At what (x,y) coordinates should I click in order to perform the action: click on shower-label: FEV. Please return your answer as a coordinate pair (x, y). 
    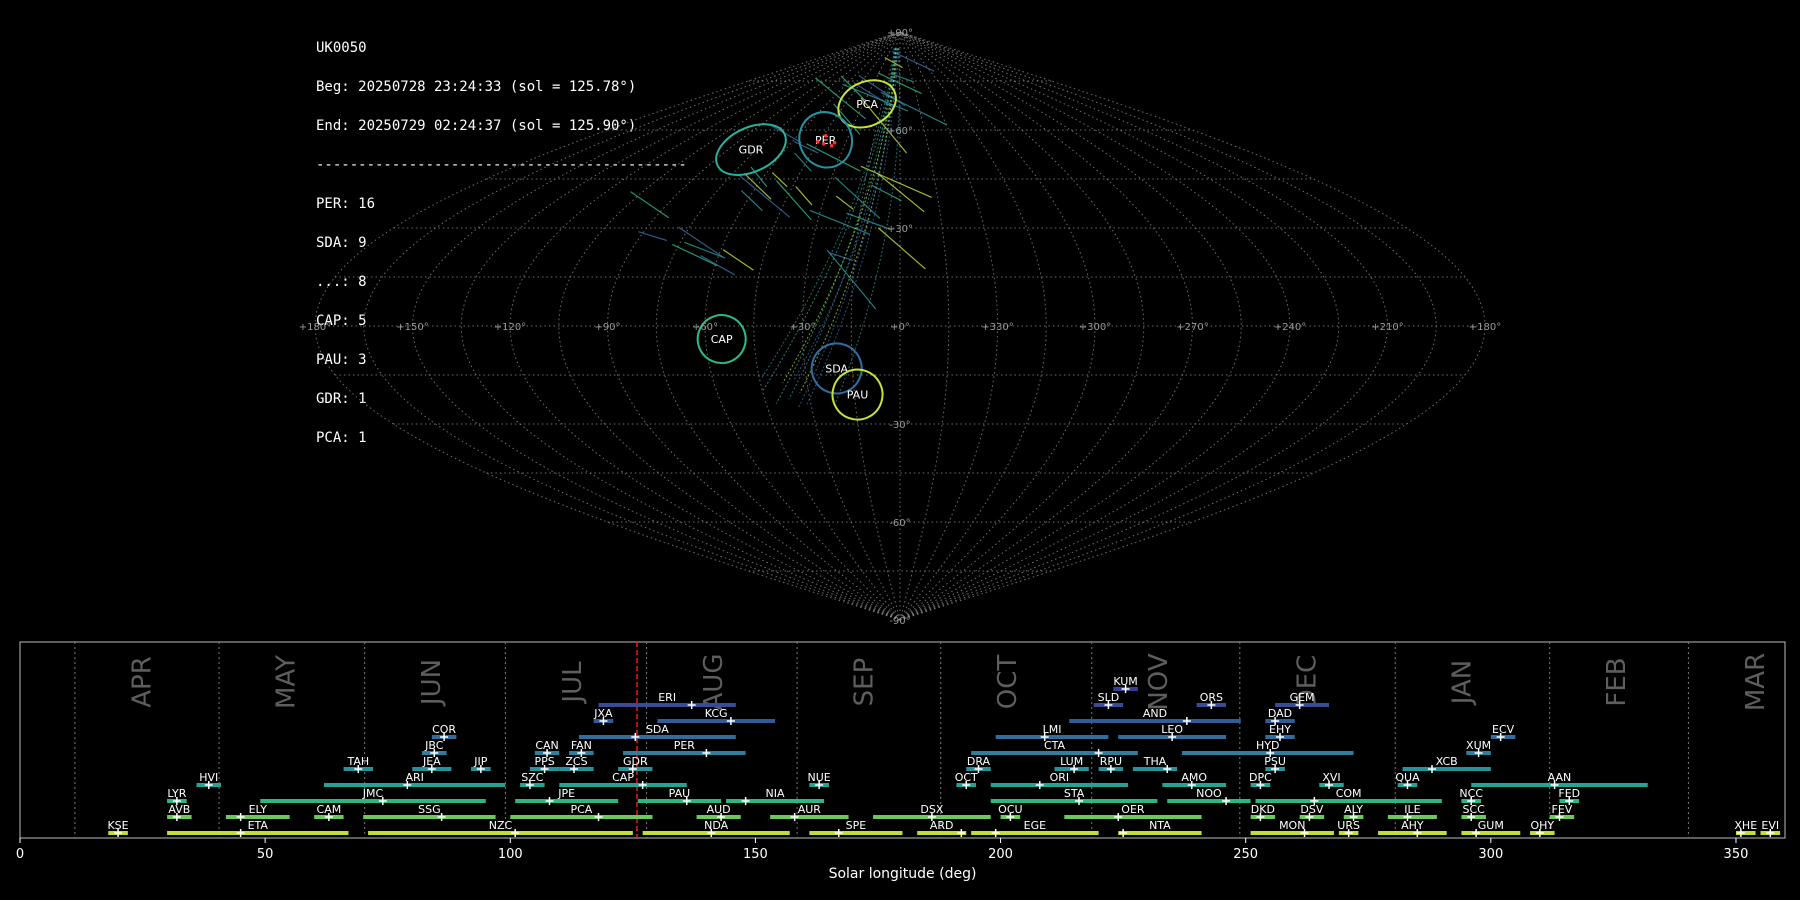
    Looking at the image, I should click on (1562, 809).